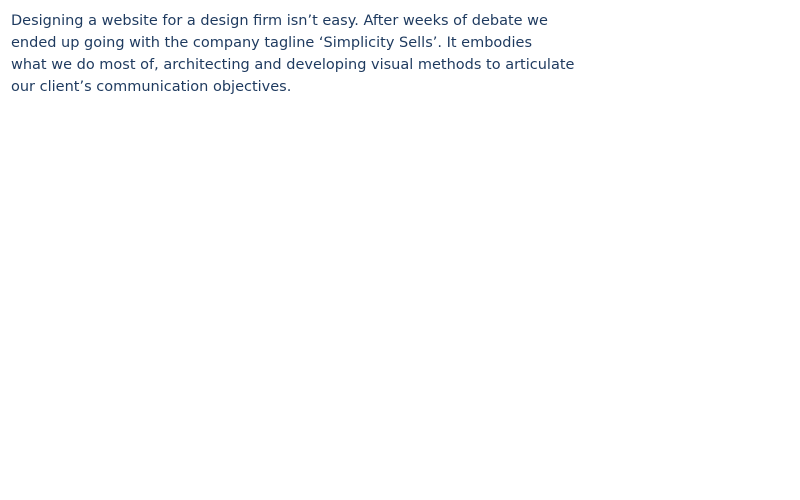  What do you see at coordinates (151, 87) in the screenshot?
I see `intro-line: our client’s communication objectives.` at bounding box center [151, 87].